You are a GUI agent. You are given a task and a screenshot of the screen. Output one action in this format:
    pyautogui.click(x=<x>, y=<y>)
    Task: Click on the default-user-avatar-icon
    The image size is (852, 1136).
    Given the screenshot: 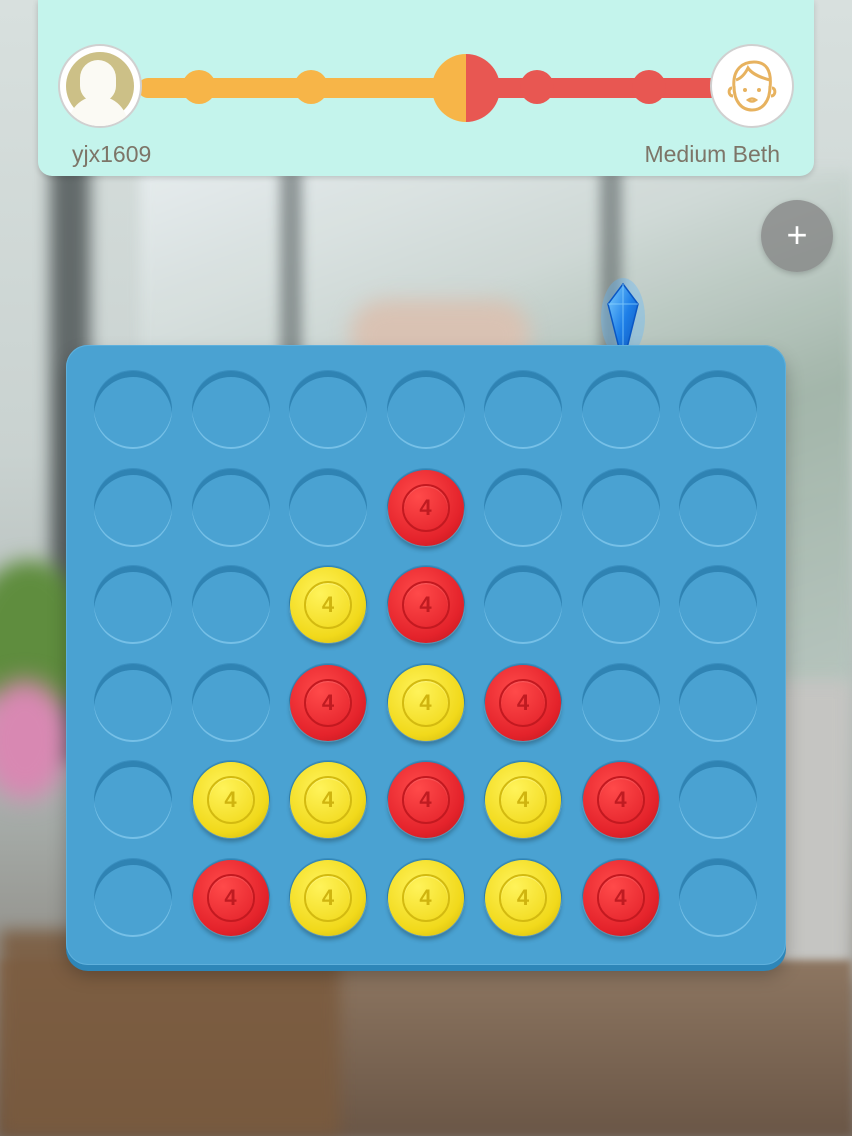 What is the action you would take?
    pyautogui.click(x=100, y=86)
    